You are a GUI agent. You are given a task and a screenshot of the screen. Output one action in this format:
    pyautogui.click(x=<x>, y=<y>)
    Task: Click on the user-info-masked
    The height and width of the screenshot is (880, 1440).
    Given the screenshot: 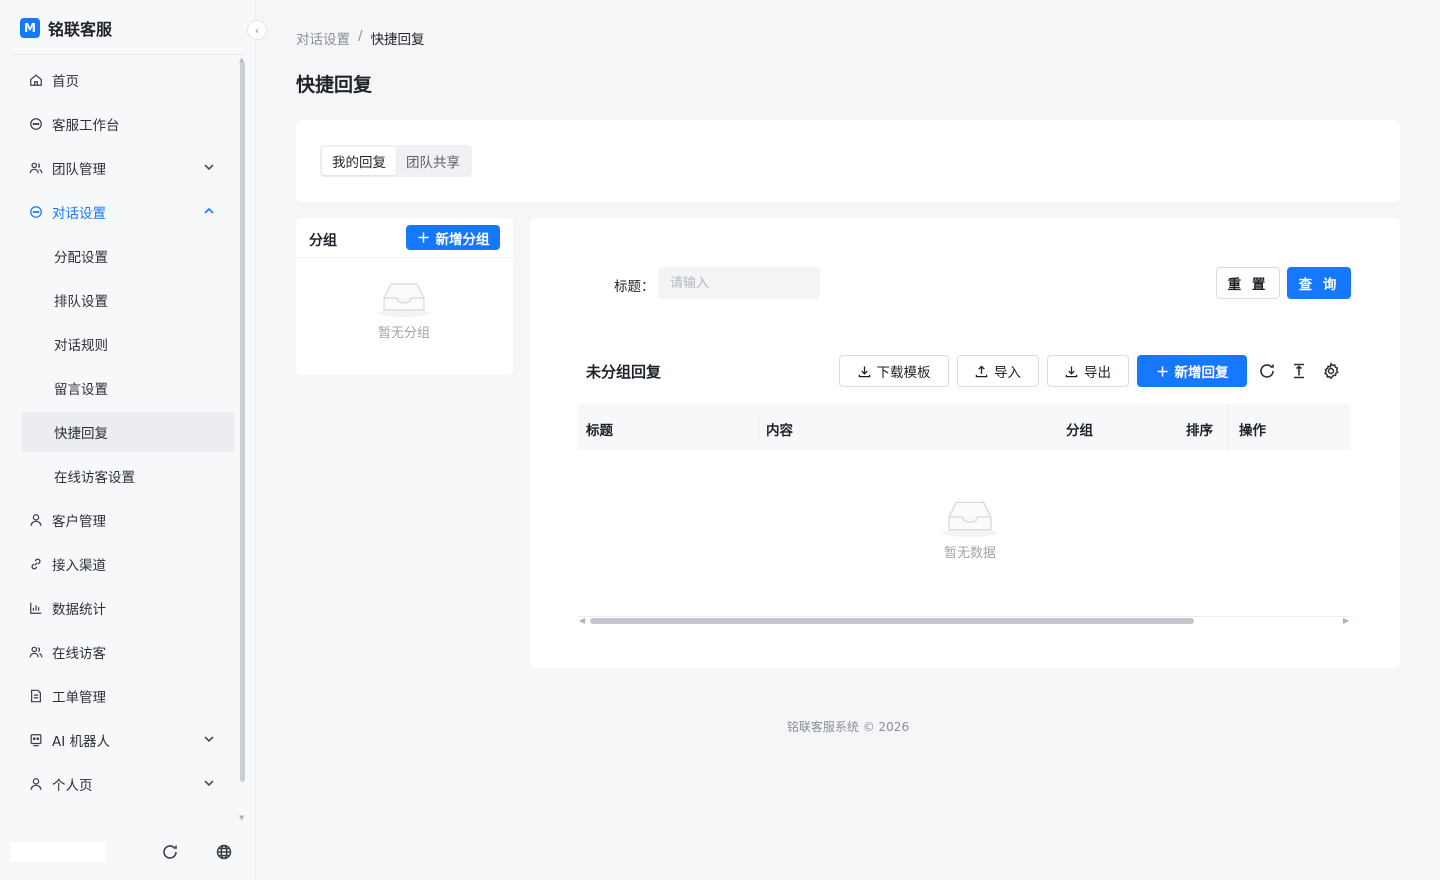 What is the action you would take?
    pyautogui.click(x=58, y=852)
    